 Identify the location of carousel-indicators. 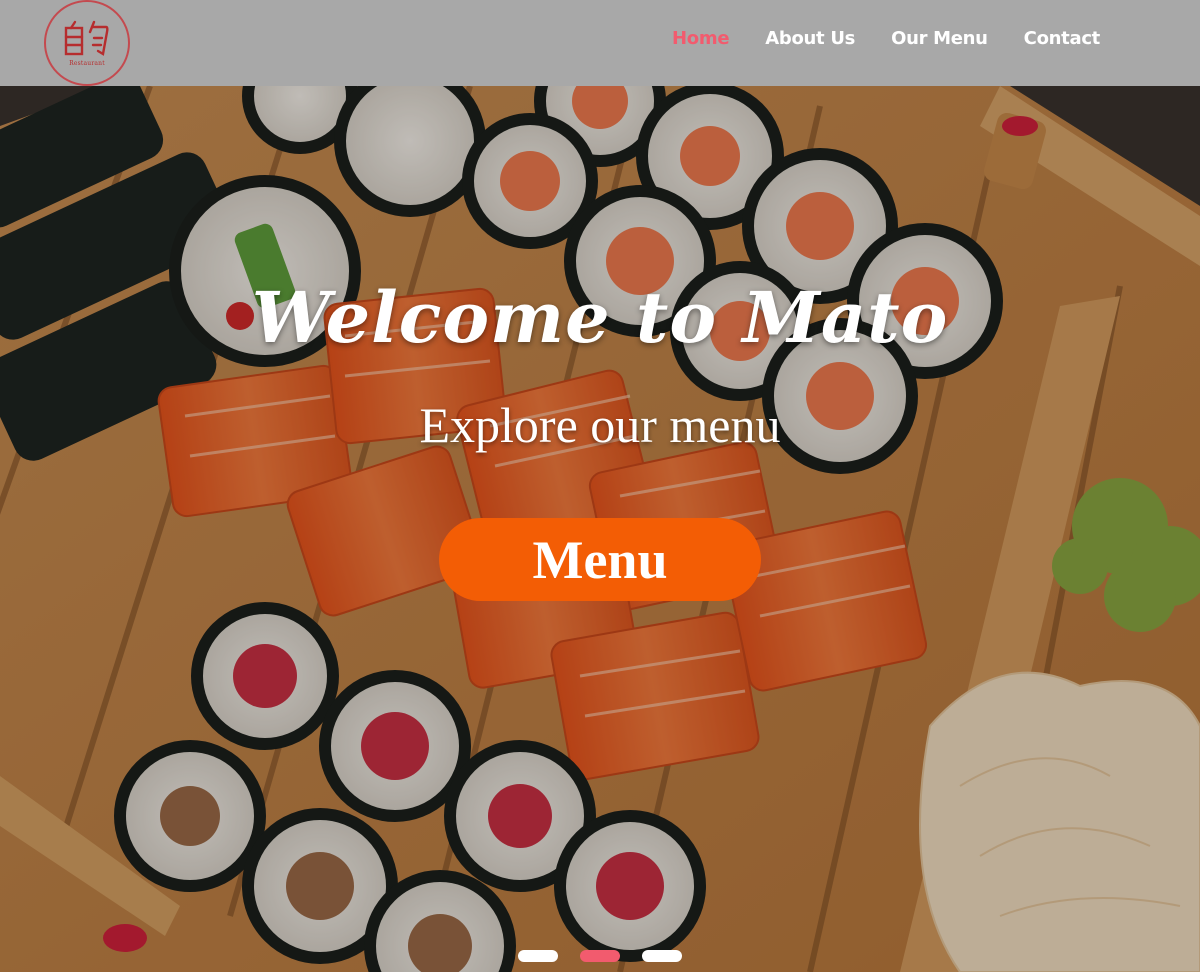
(600, 956).